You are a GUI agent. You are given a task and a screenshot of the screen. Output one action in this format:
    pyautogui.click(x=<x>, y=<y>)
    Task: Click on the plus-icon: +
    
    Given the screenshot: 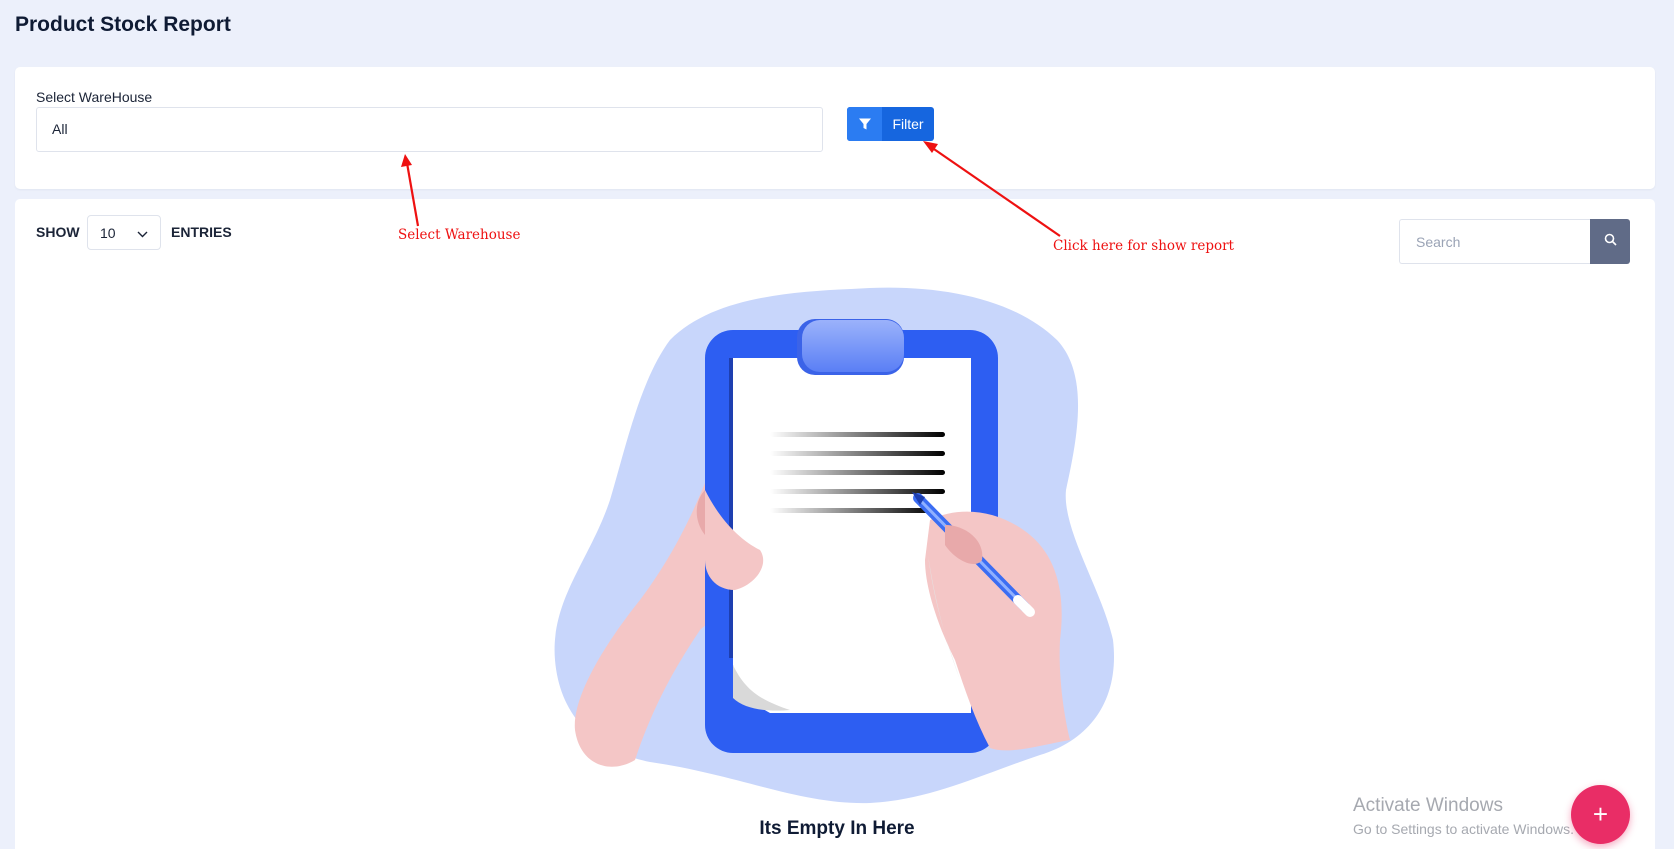 What is the action you would take?
    pyautogui.click(x=1600, y=814)
    